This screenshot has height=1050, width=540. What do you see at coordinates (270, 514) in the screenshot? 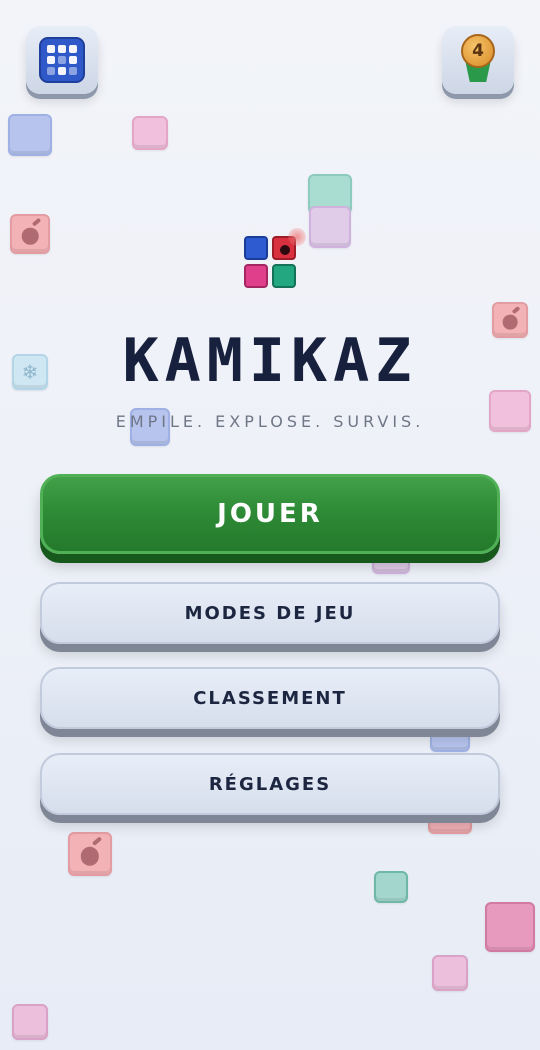
I see `play-button: JOUER` at bounding box center [270, 514].